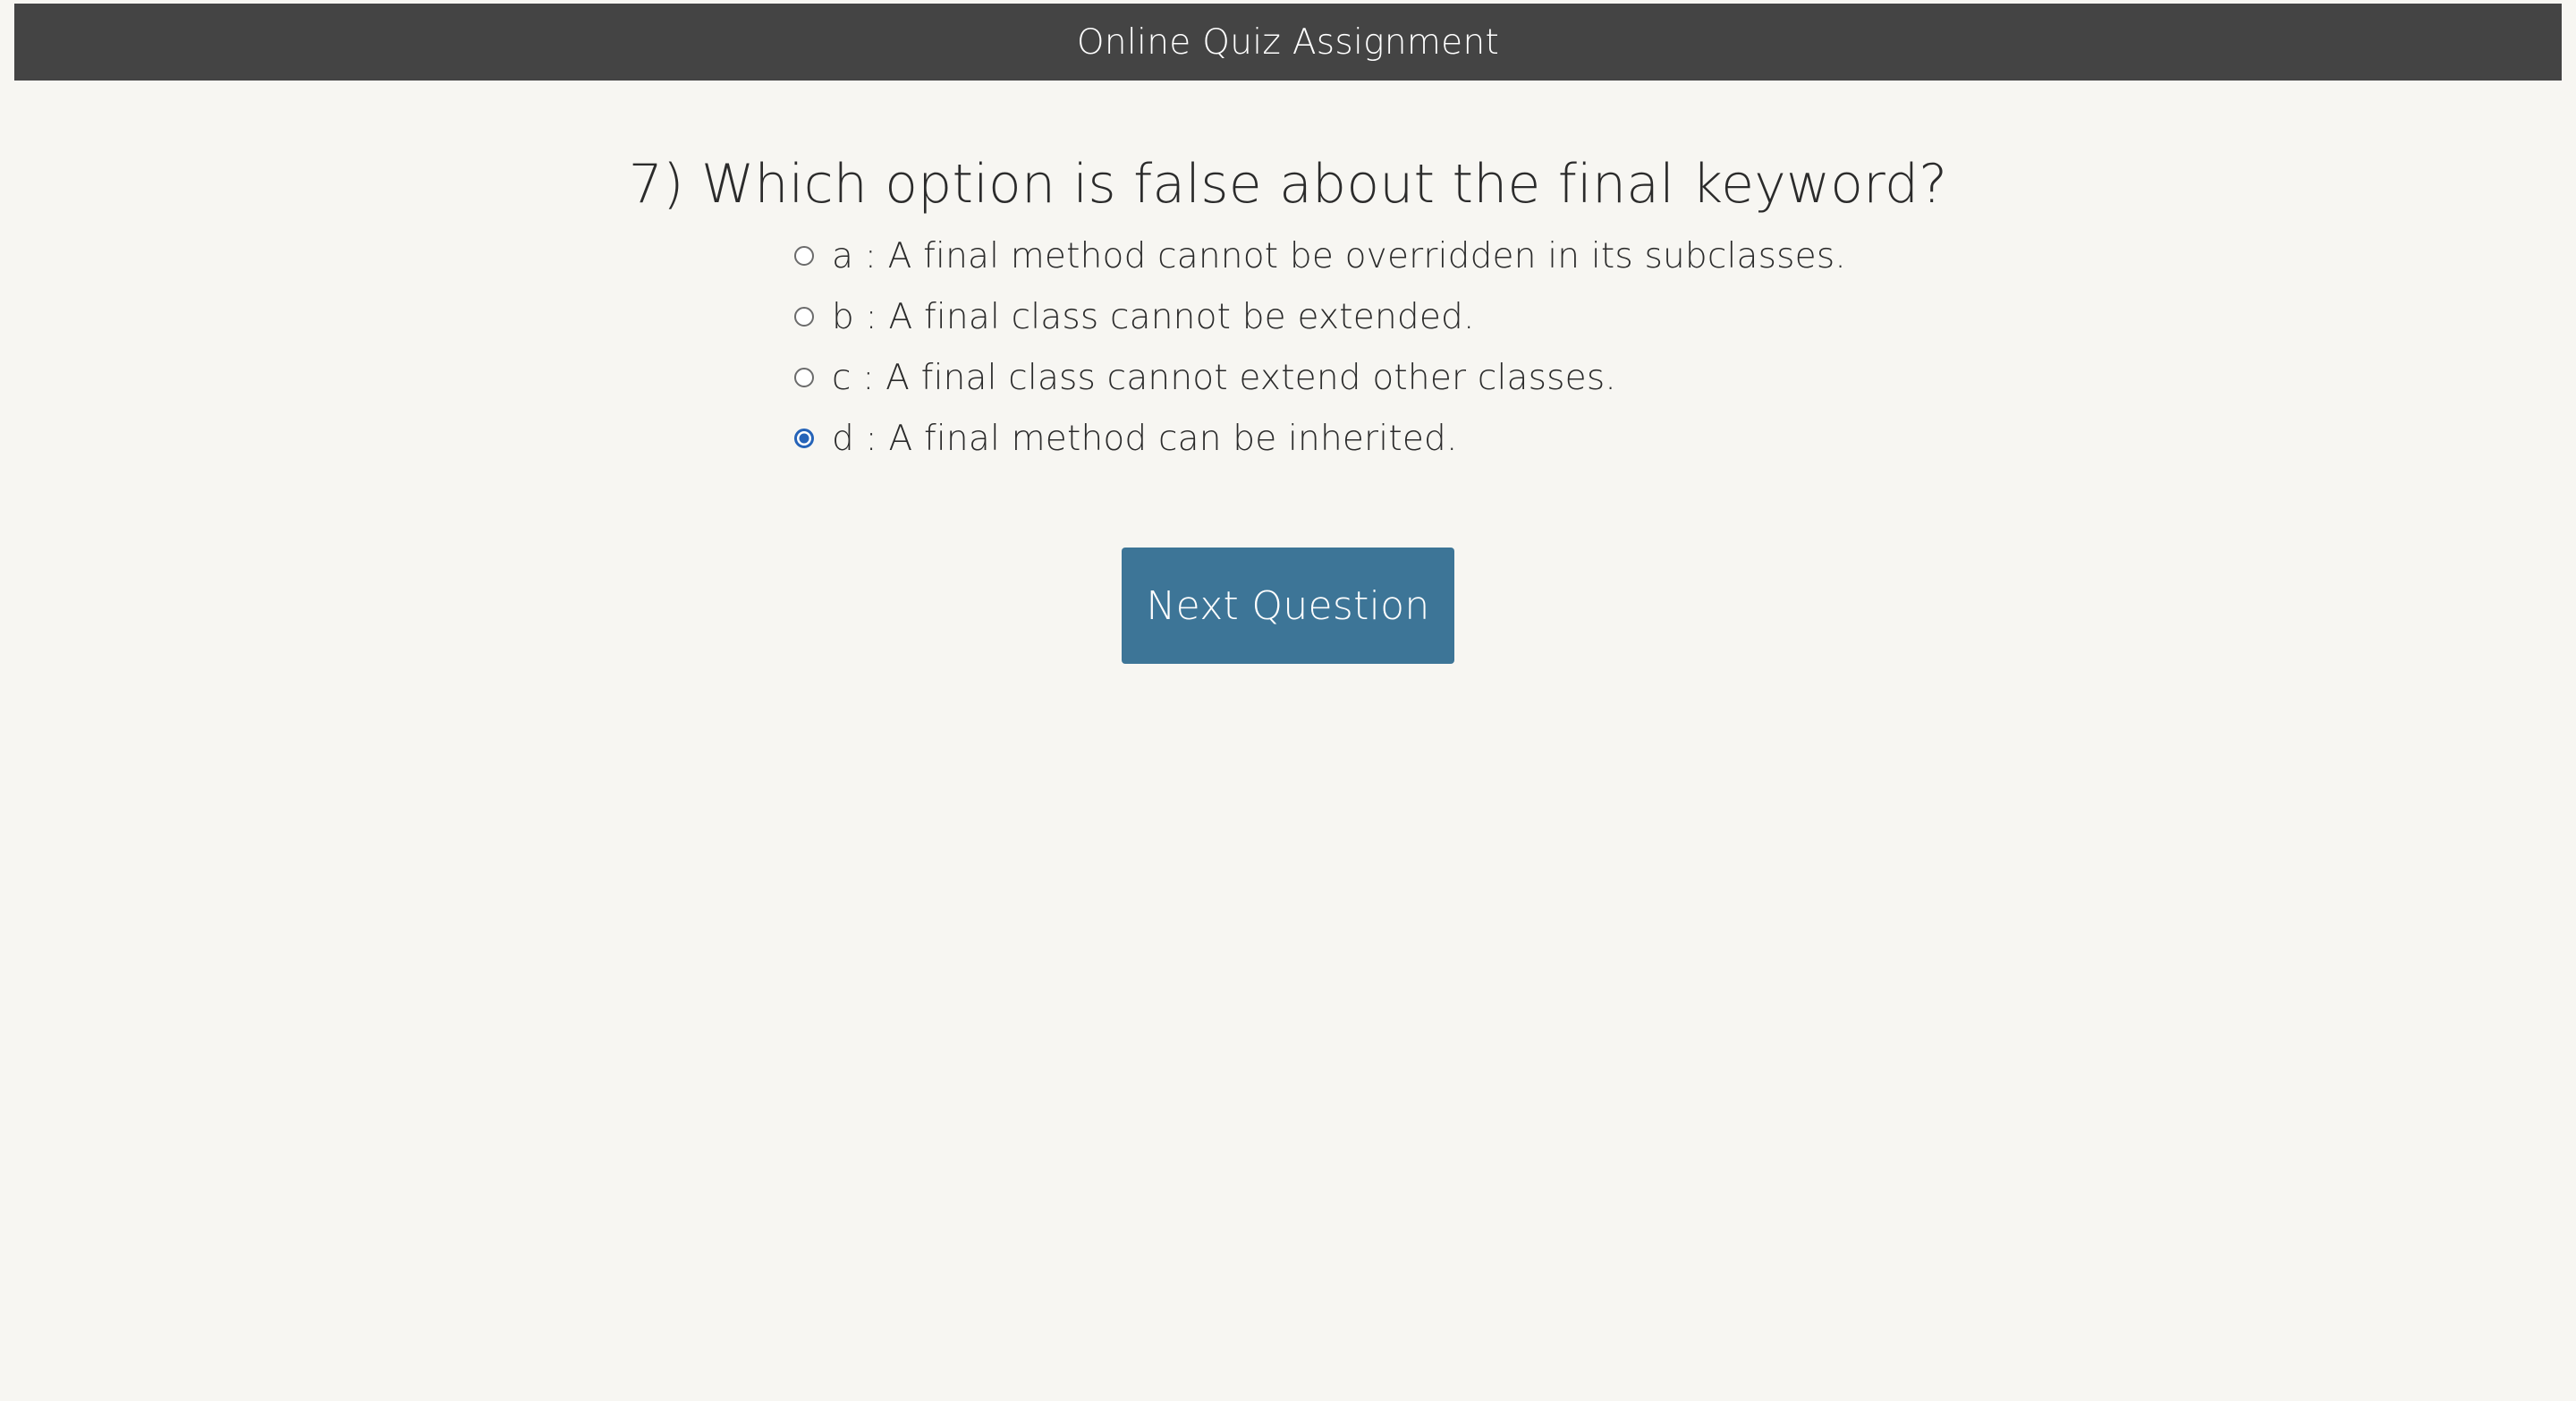  I want to click on app-title: Online Quiz Assignment, so click(1288, 42).